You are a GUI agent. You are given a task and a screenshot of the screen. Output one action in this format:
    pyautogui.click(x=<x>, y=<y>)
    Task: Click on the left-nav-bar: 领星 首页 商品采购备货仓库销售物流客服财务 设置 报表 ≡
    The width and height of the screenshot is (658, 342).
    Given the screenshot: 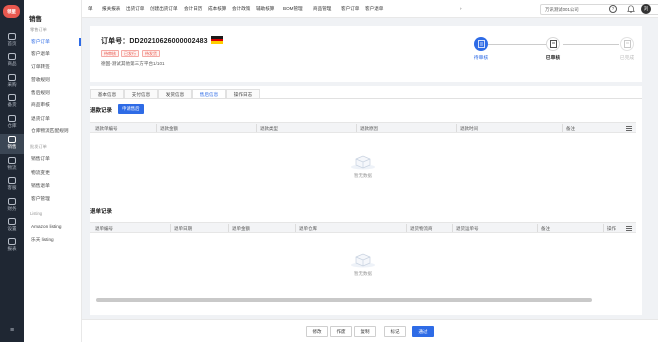 What is the action you would take?
    pyautogui.click(x=12, y=171)
    